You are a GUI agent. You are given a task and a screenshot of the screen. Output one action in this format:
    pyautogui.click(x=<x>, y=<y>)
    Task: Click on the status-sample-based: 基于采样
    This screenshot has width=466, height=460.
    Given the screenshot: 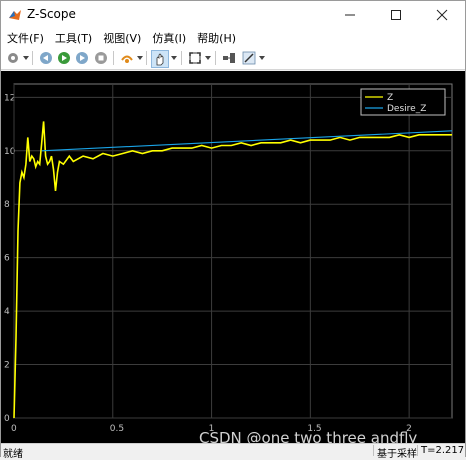 What is the action you would take?
    pyautogui.click(x=397, y=454)
    